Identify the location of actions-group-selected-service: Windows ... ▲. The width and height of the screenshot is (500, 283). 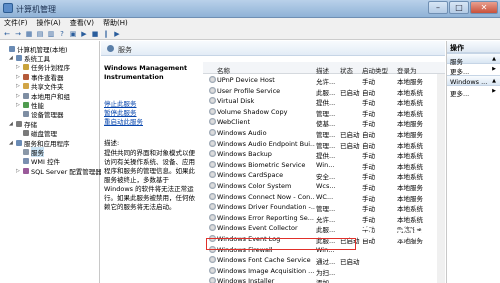
(473, 80).